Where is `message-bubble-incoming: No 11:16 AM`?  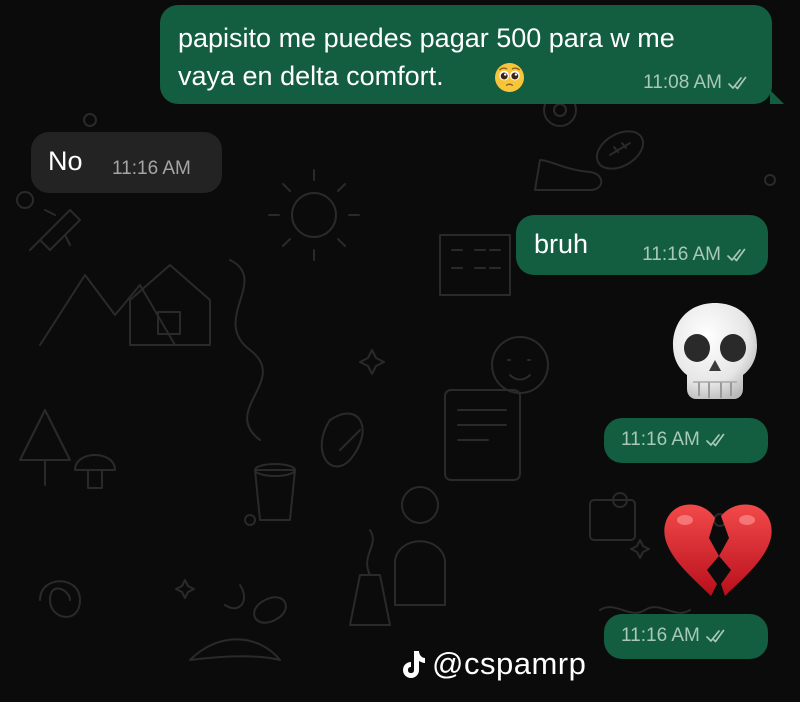
message-bubble-incoming: No 11:16 AM is located at coordinates (126, 162).